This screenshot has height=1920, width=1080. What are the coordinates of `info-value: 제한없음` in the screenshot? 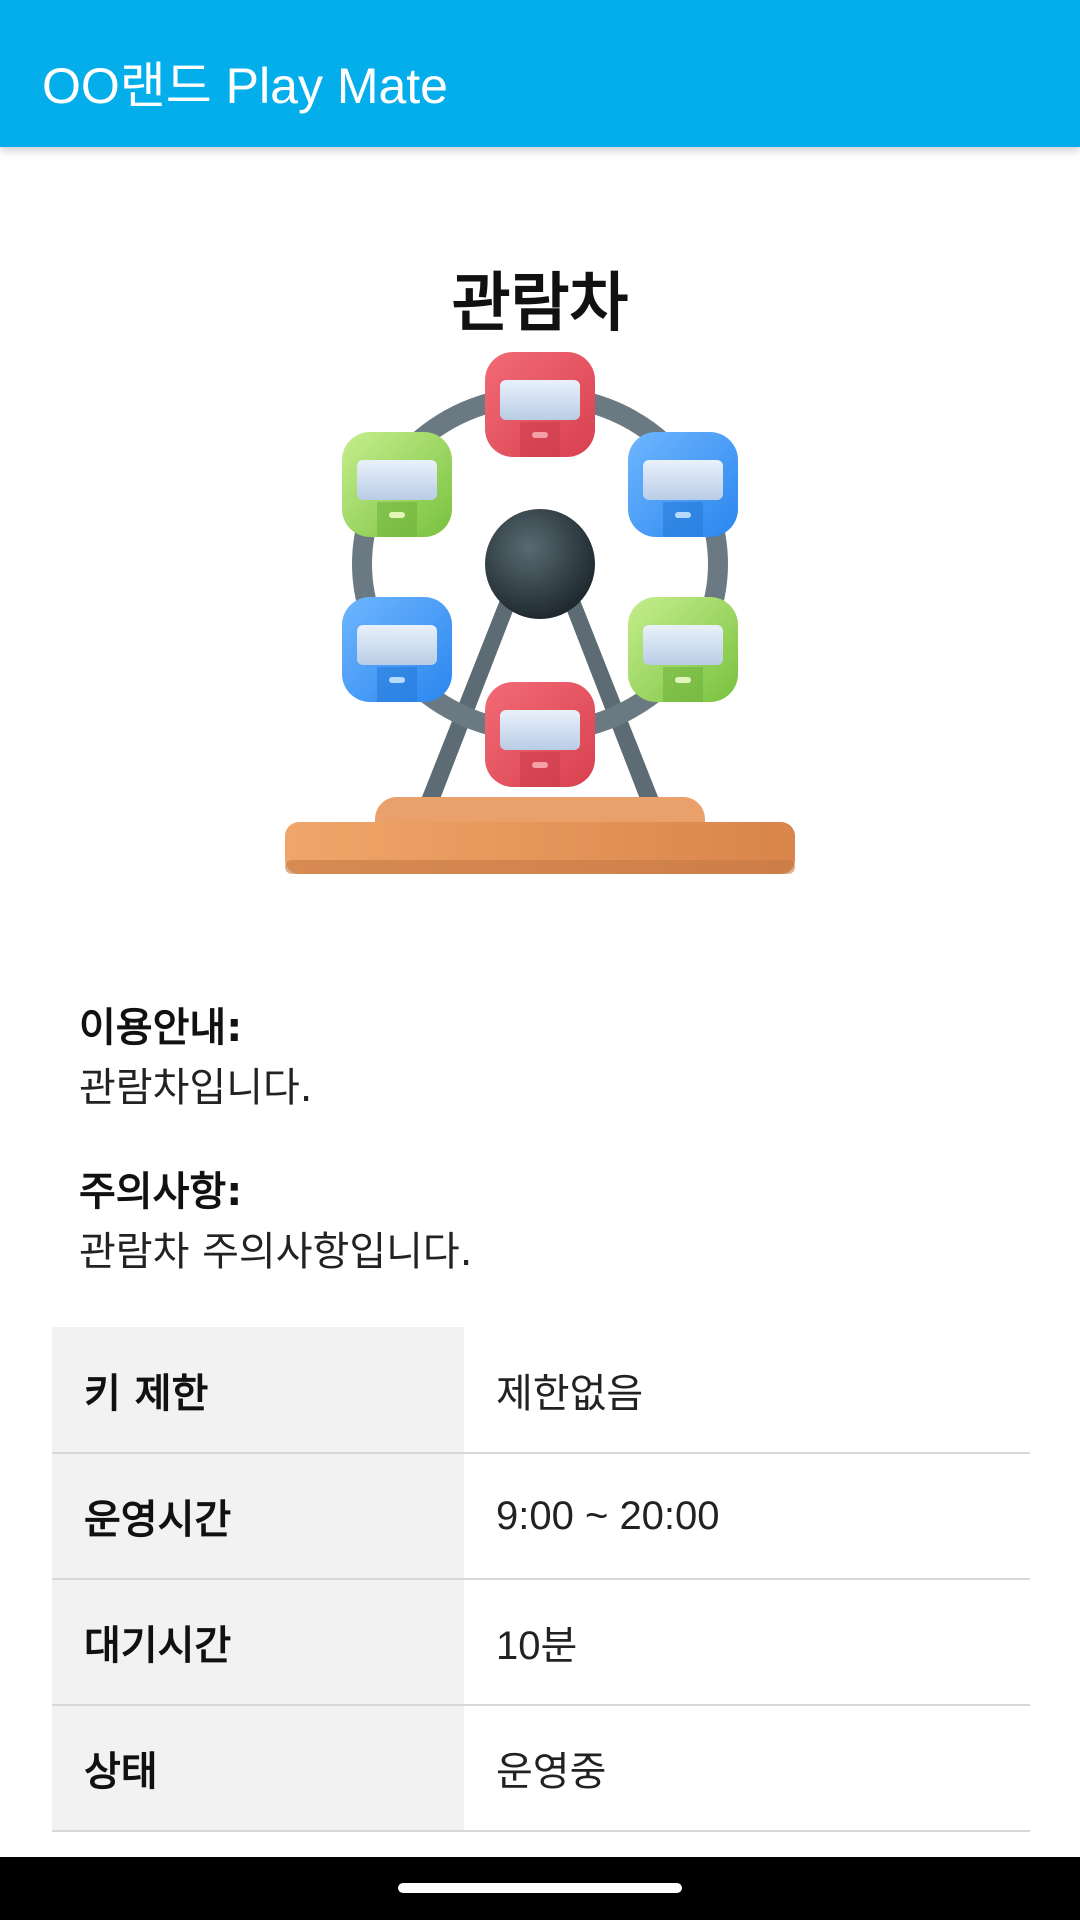 It's located at (747, 1390).